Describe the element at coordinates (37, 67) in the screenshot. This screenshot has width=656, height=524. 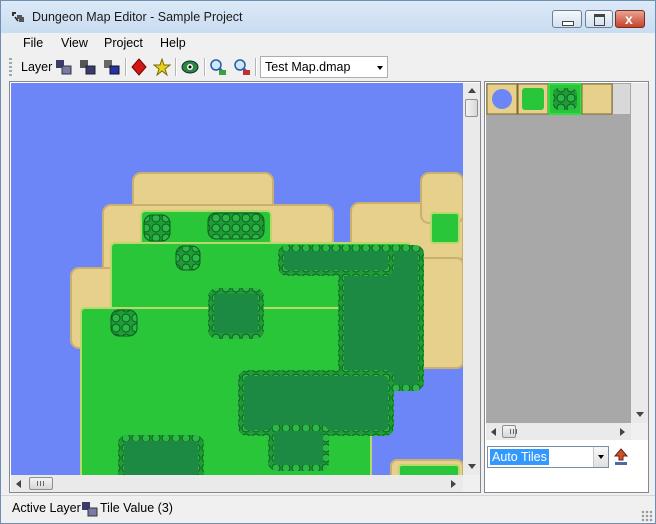
I see `layer-label: Layer` at that location.